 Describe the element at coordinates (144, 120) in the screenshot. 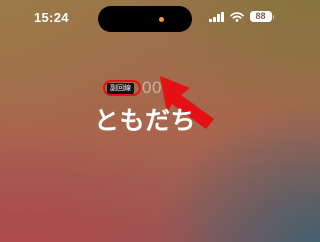

I see `caller-name: ともだち` at that location.